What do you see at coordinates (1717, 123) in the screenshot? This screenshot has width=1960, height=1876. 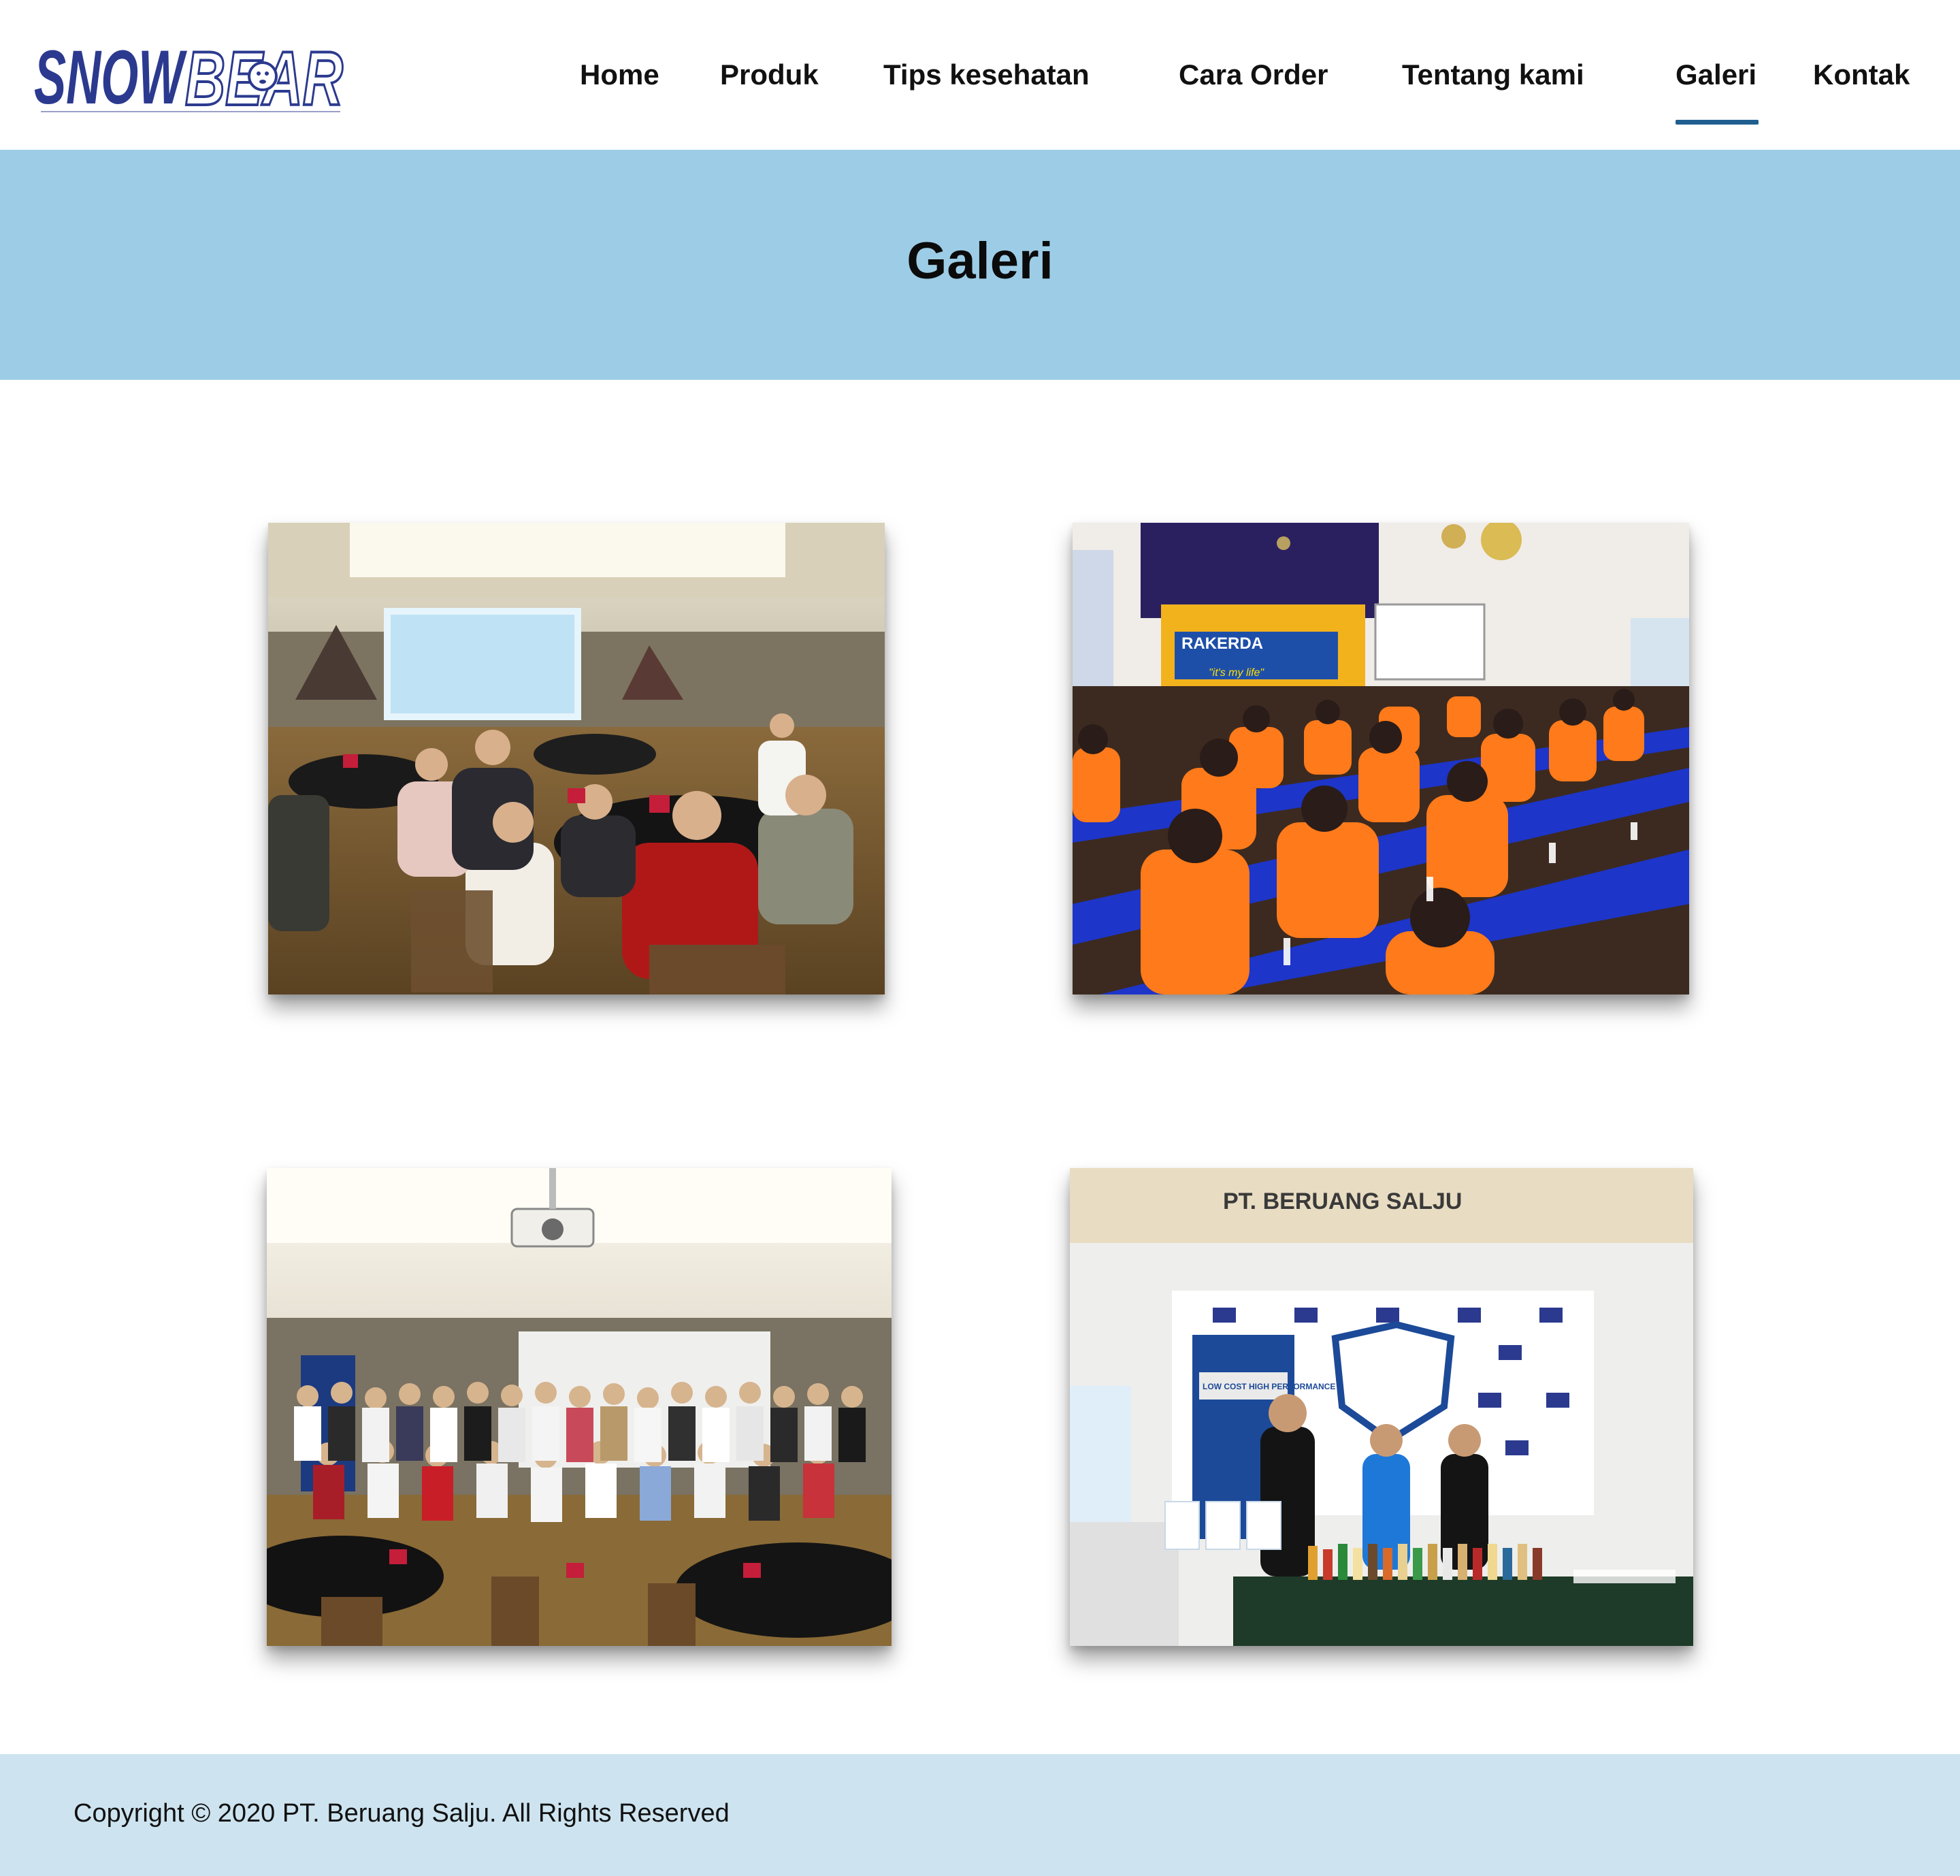 I see `nav-active-indicator` at bounding box center [1717, 123].